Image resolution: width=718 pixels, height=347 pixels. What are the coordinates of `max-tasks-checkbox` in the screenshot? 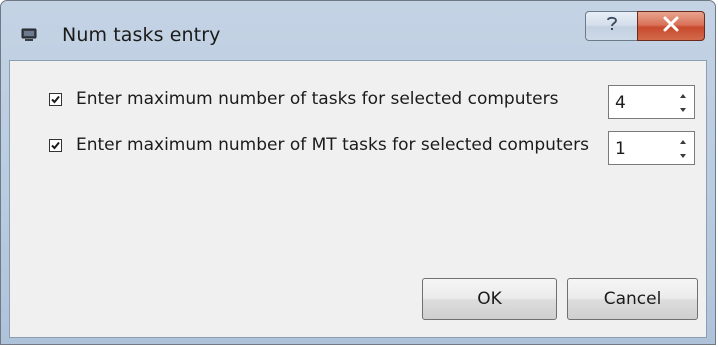 It's located at (55, 99).